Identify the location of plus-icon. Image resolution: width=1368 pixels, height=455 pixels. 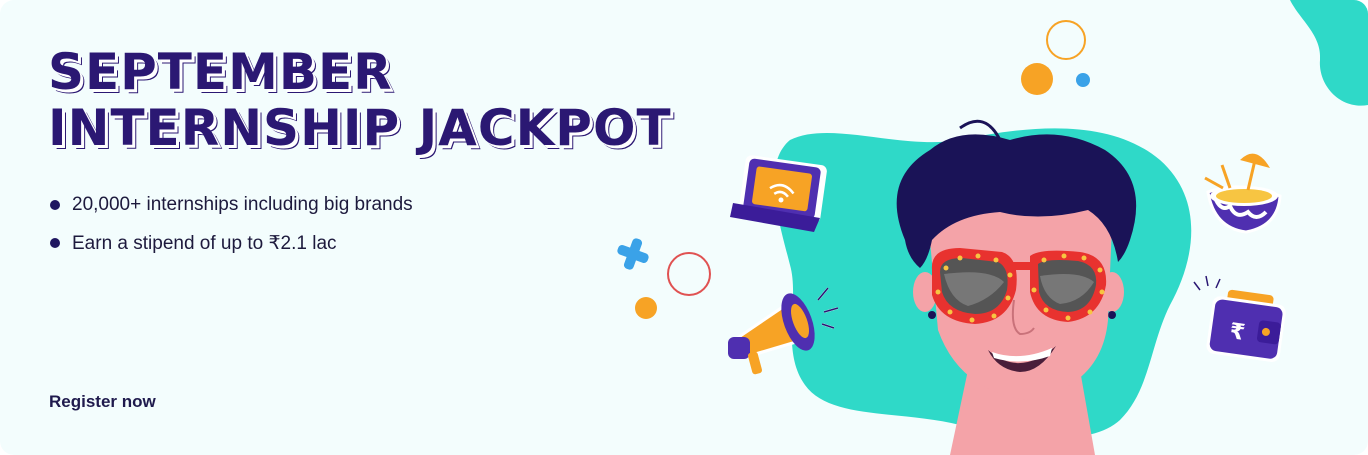
(633, 254).